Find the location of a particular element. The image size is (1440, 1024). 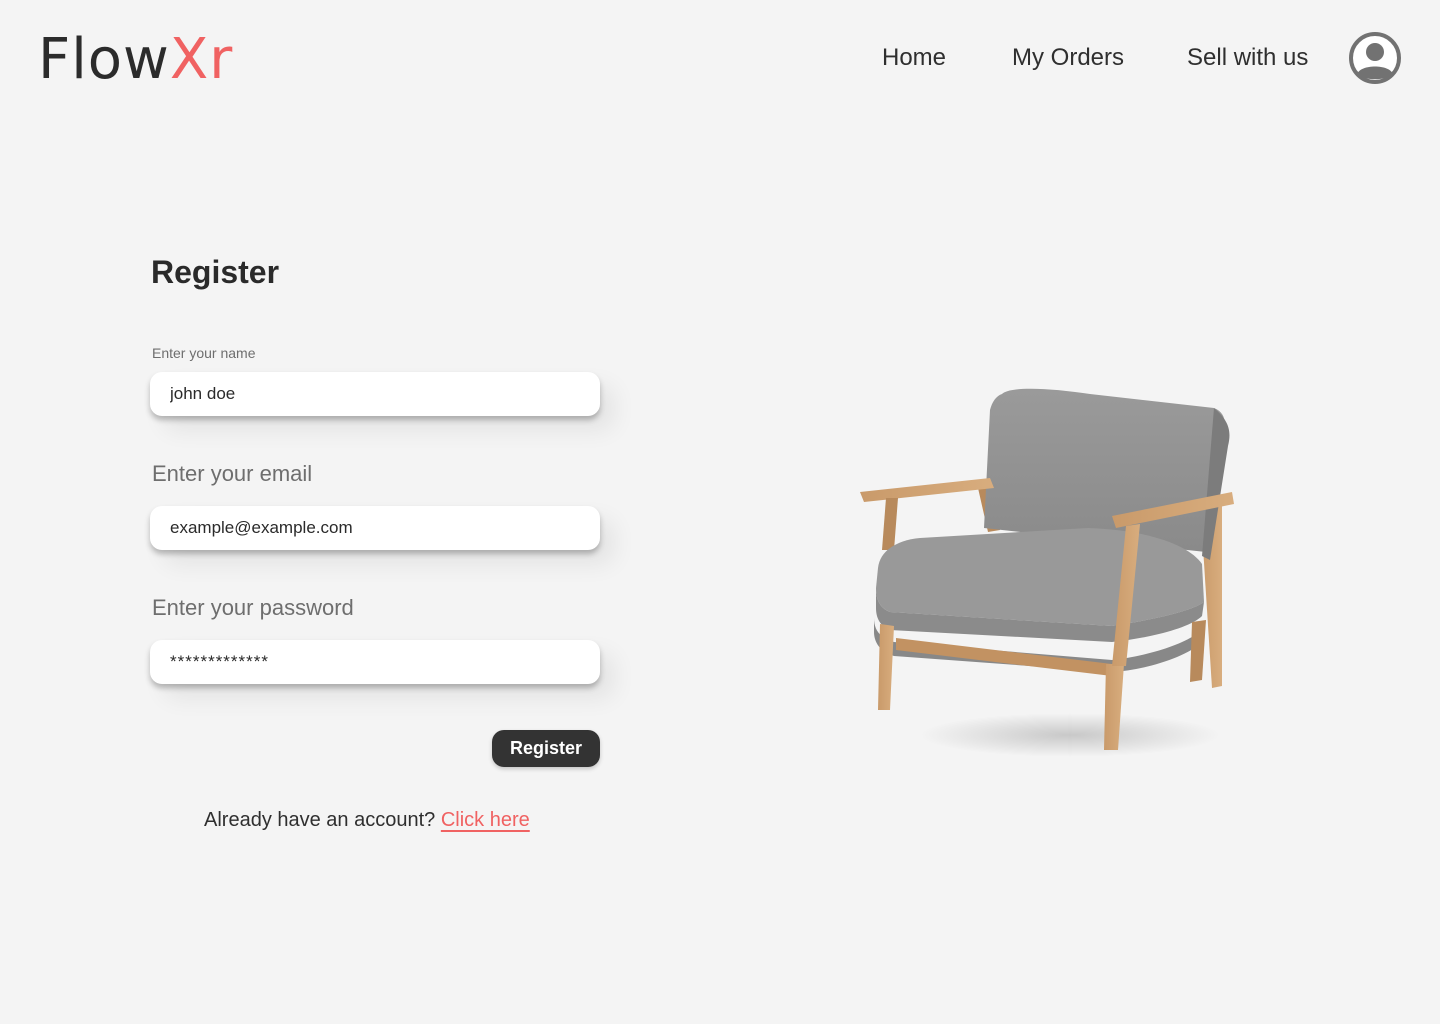

nav-home-link: Home is located at coordinates (914, 58).